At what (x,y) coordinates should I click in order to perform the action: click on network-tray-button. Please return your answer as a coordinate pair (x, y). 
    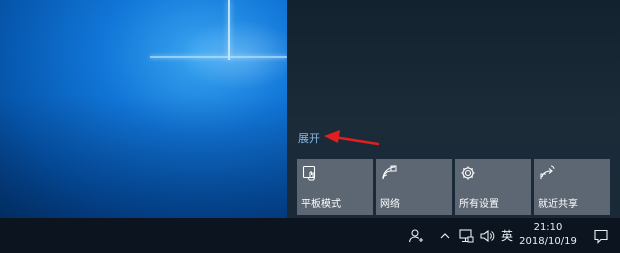
    Looking at the image, I should click on (466, 235).